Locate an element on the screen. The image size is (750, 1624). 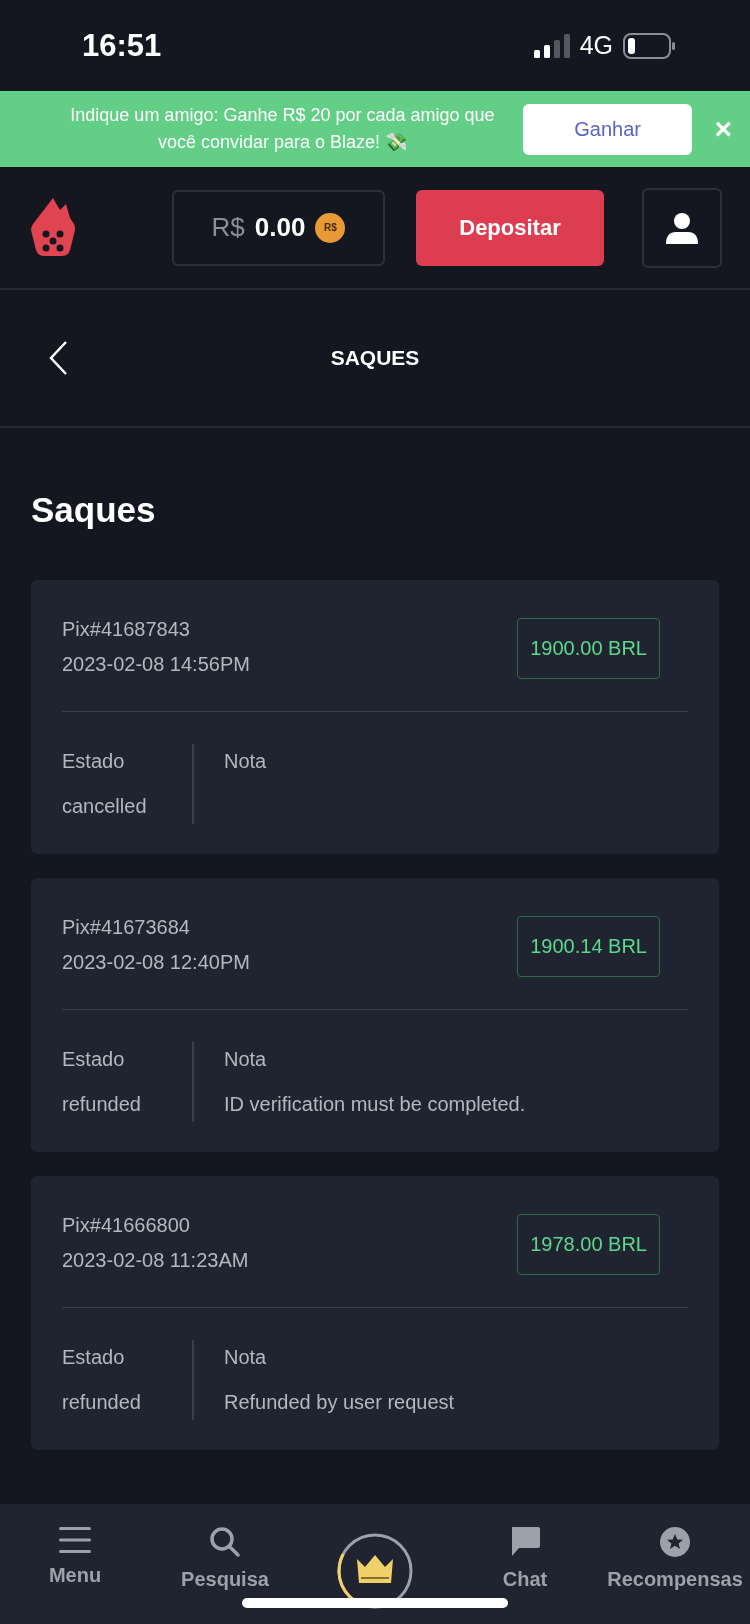
nav-tab: Pesquisa is located at coordinates (225, 1575).